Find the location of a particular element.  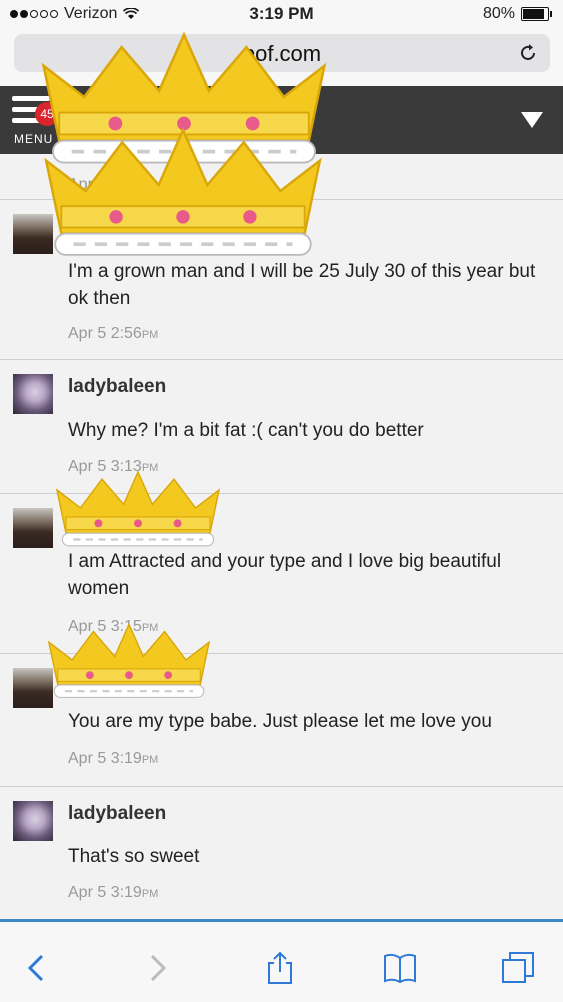

message-text: That's so sweet is located at coordinates (134, 856).